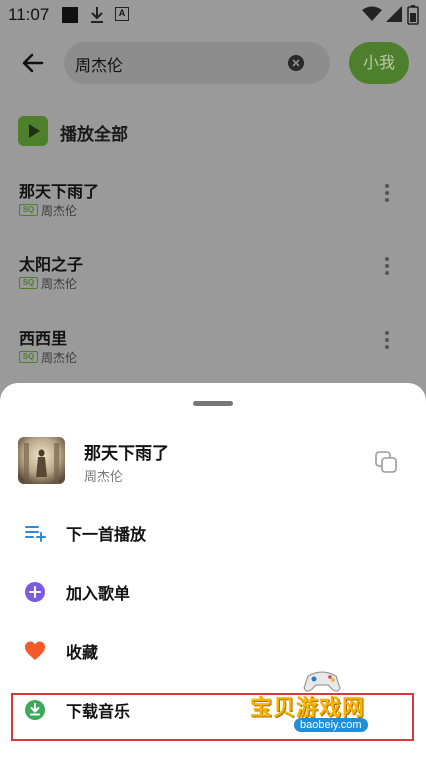 The height and width of the screenshot is (757, 426). Describe the element at coordinates (98, 593) in the screenshot. I see `action-label: 加入歌单` at that location.